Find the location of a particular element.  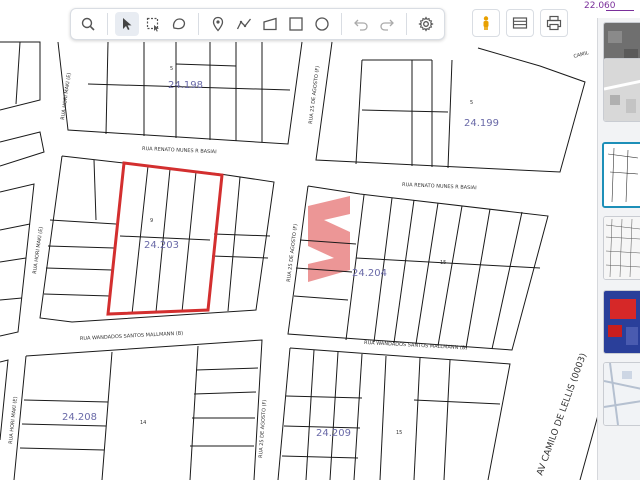

search-icon is located at coordinates (88, 24).